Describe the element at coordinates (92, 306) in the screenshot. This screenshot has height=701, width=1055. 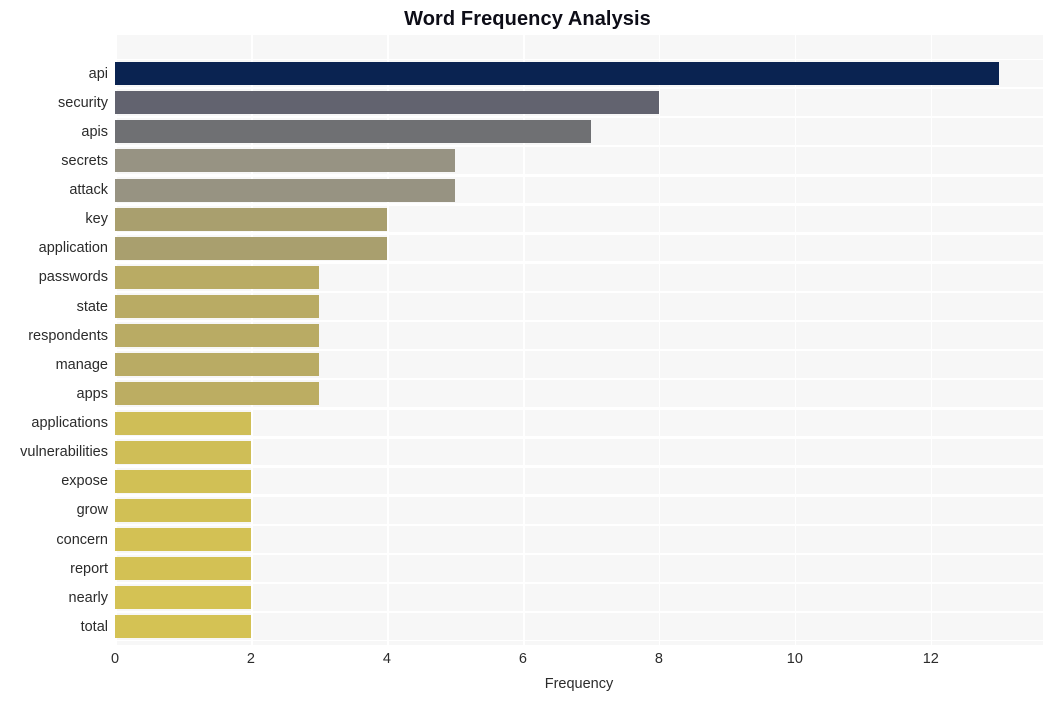
I see `y-tick-label-state: state` at that location.